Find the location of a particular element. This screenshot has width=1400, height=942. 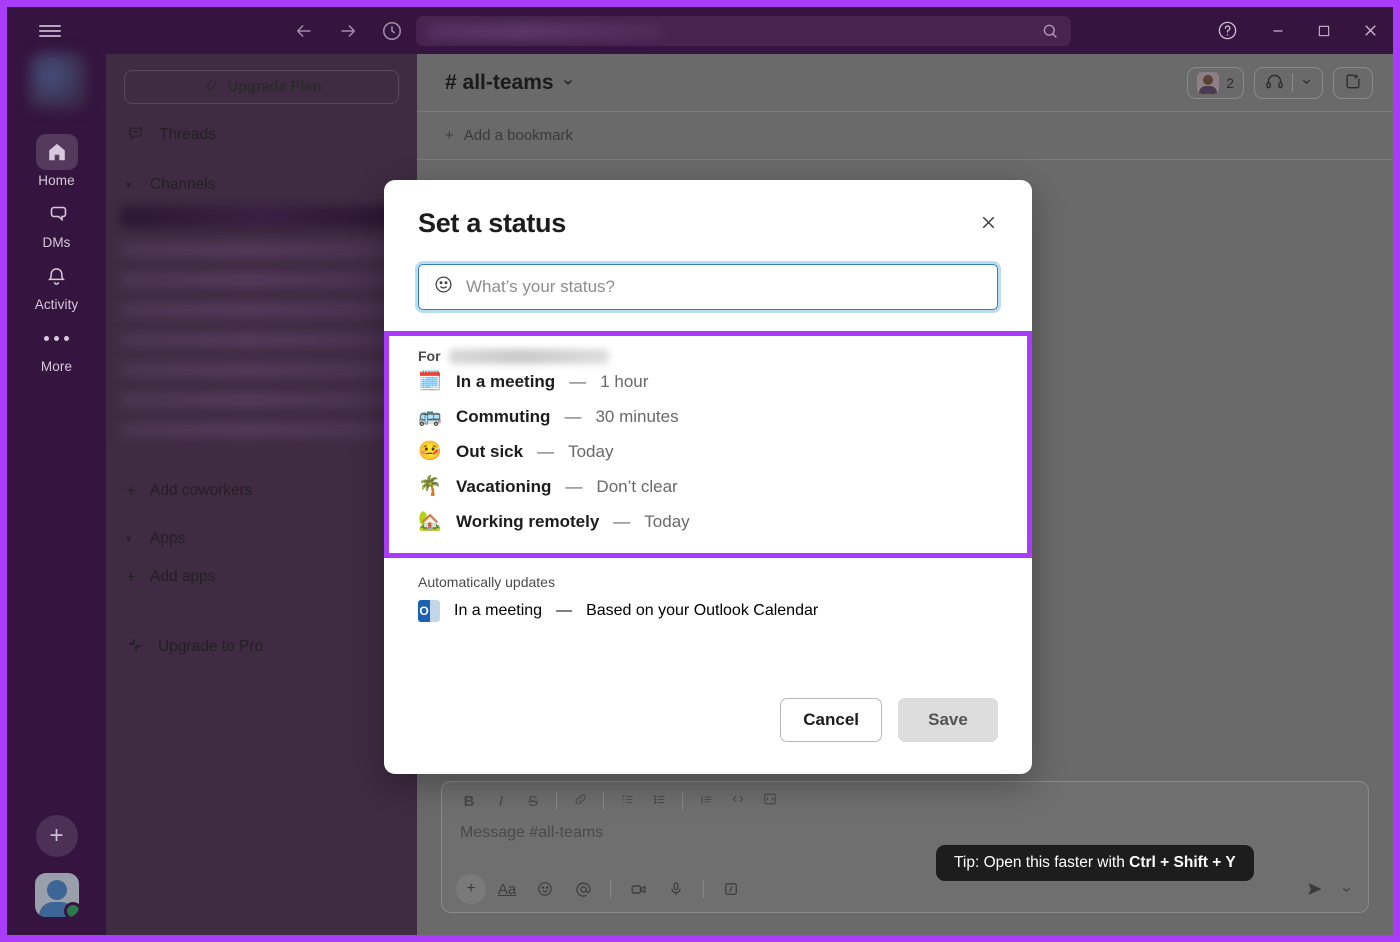

status-input-focus-ring: What’s your status? is located at coordinates (708, 287).